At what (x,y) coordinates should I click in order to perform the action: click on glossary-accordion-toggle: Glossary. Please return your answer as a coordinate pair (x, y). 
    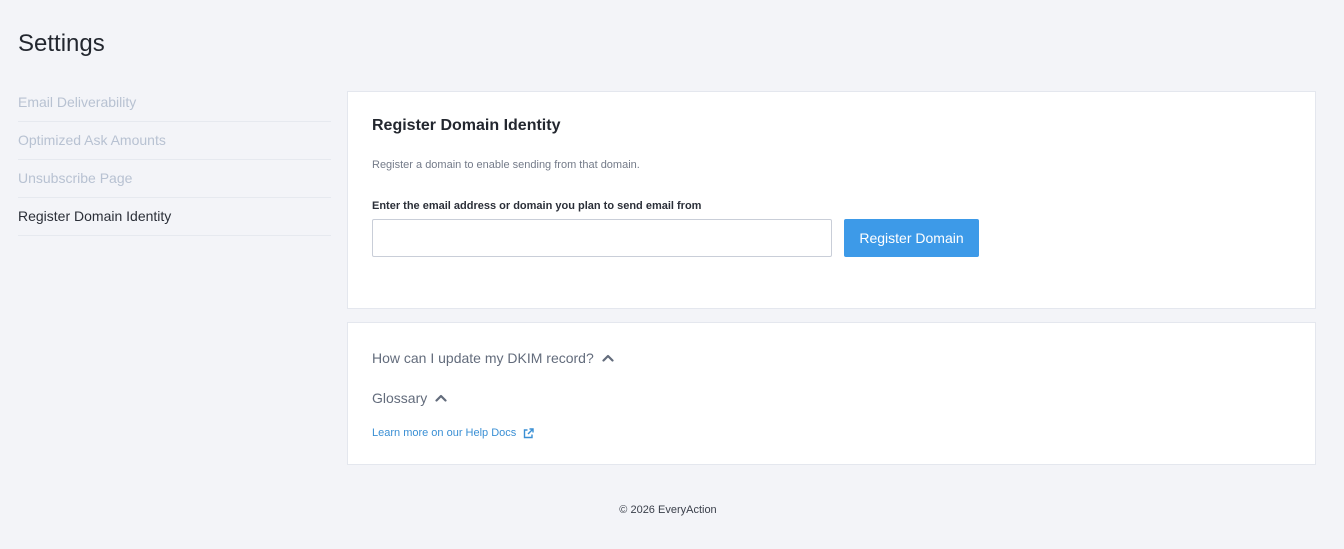
    Looking at the image, I should click on (409, 398).